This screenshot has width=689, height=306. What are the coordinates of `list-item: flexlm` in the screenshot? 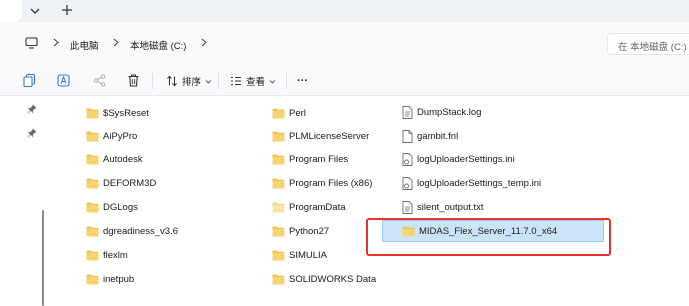 It's located at (107, 255).